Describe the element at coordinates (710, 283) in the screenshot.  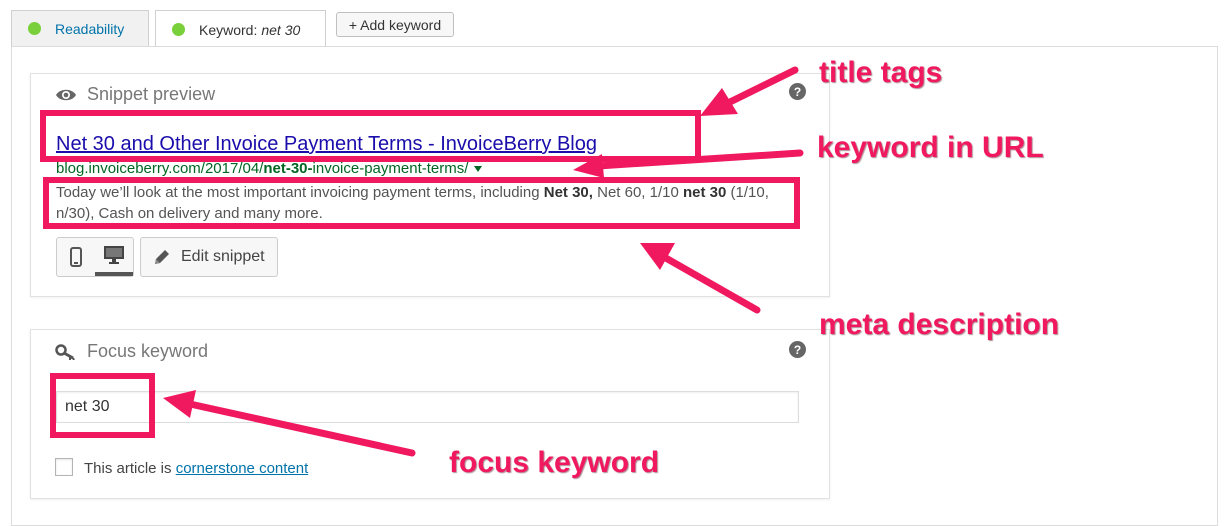
I see `meta-description-arrow` at that location.